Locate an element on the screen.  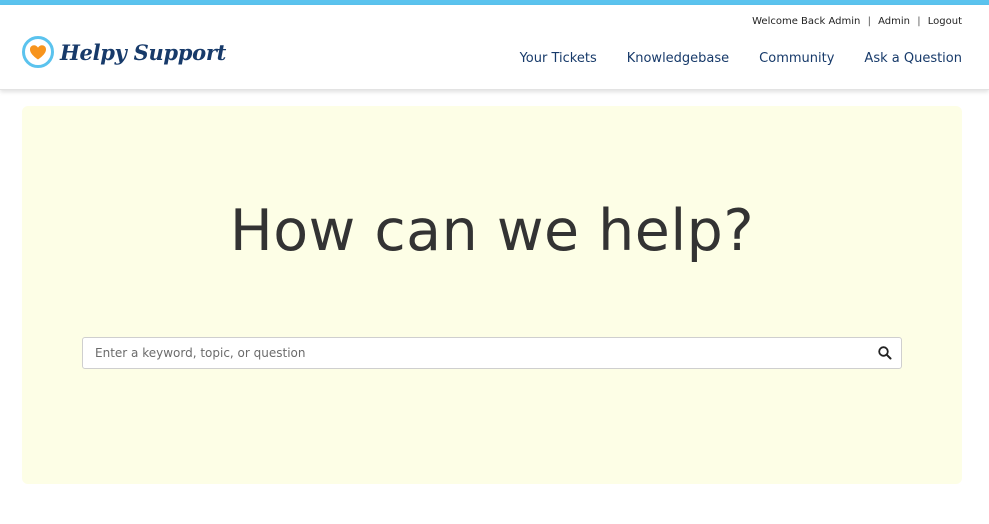
nav-item-community: Community is located at coordinates (796, 58).